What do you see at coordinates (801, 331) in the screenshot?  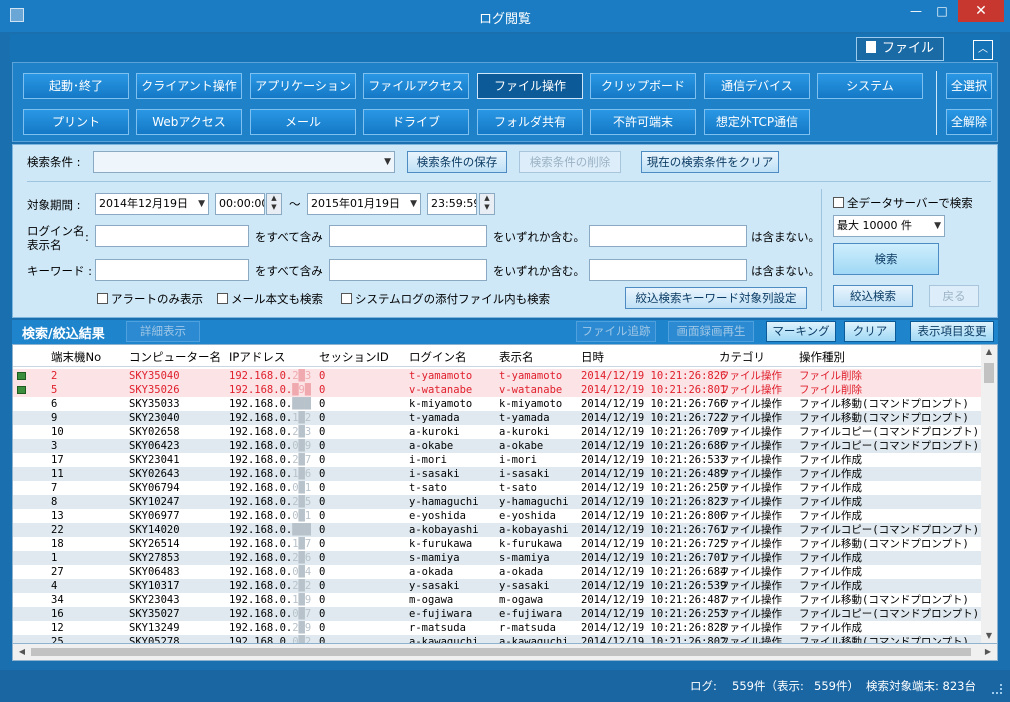 I see `marking-button: マーキング` at bounding box center [801, 331].